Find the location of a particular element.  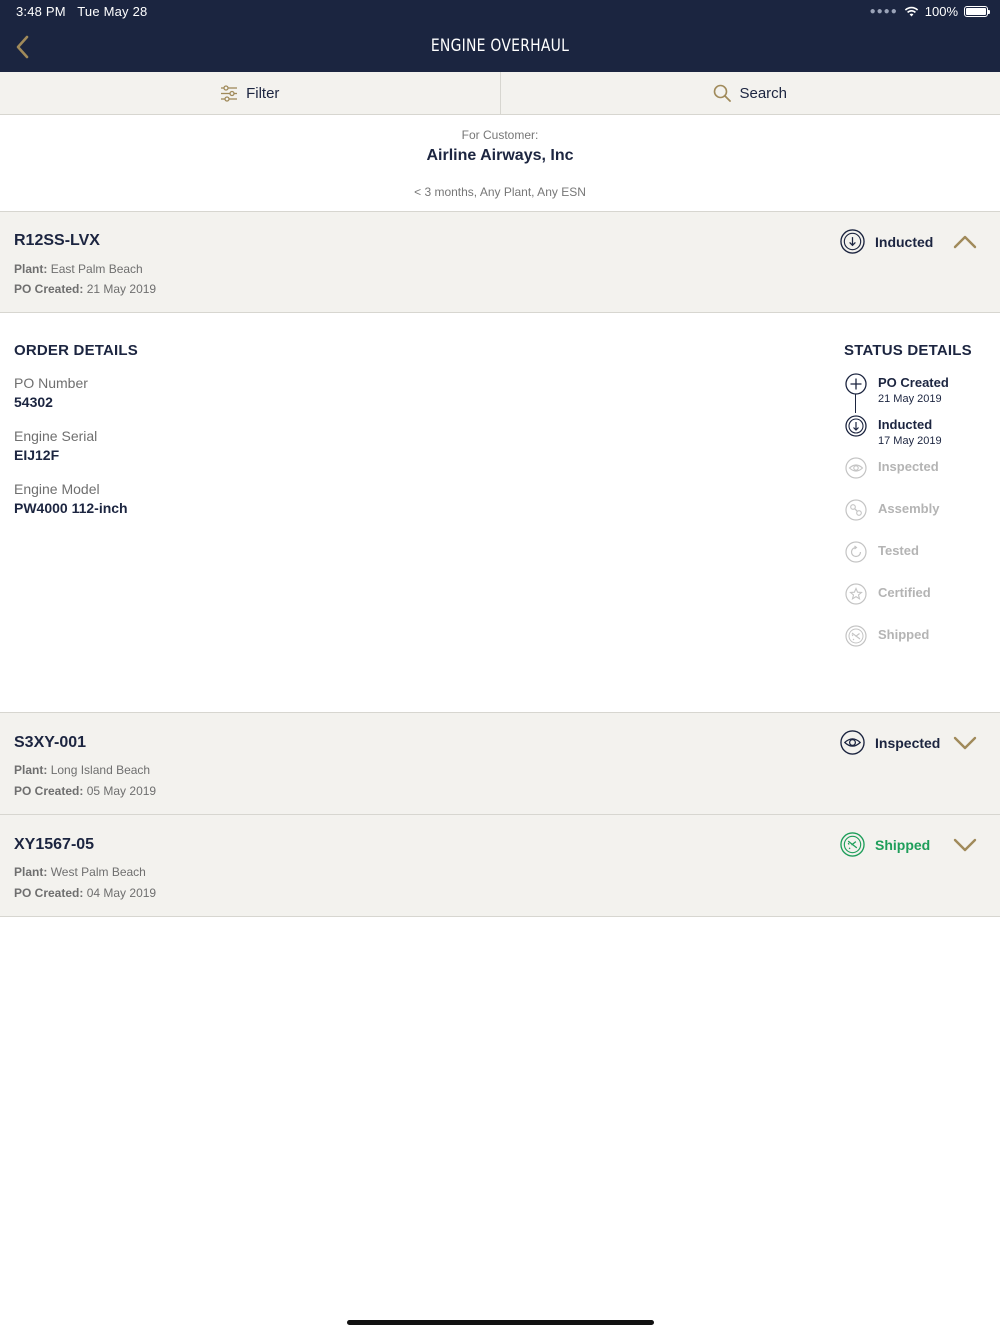

step-certified: Certified is located at coordinates (920, 603).